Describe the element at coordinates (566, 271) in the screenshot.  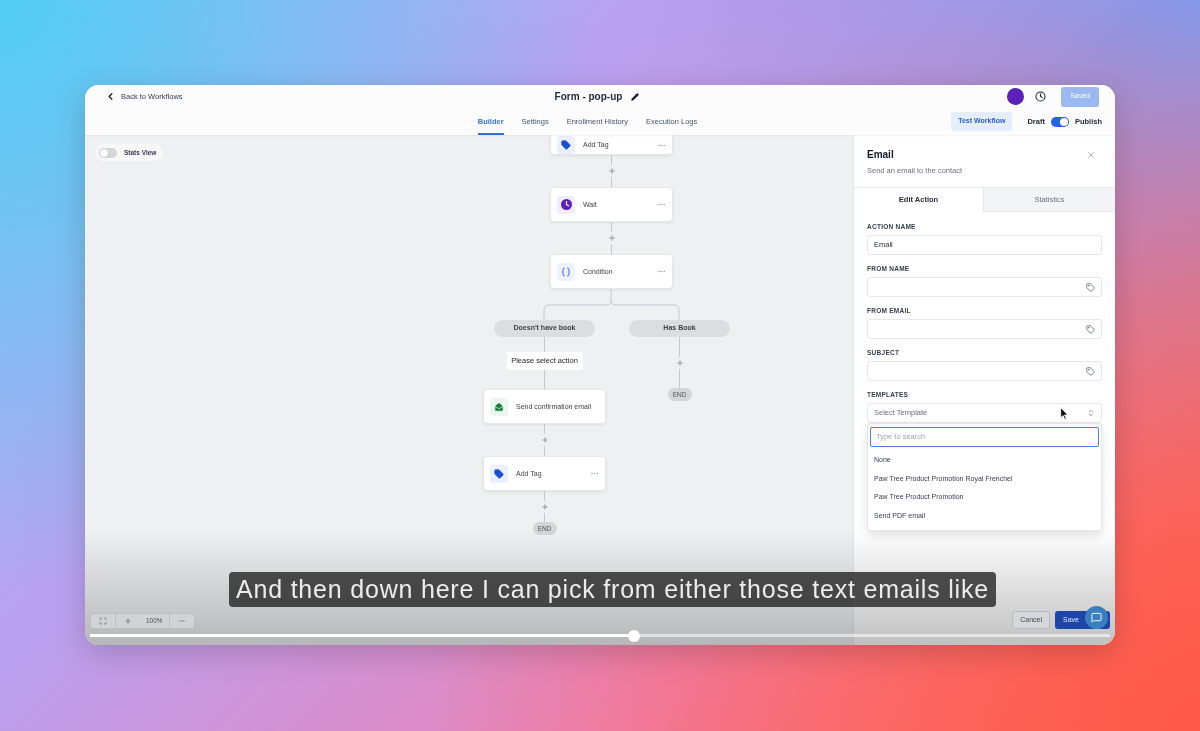
I see `braces-icon` at that location.